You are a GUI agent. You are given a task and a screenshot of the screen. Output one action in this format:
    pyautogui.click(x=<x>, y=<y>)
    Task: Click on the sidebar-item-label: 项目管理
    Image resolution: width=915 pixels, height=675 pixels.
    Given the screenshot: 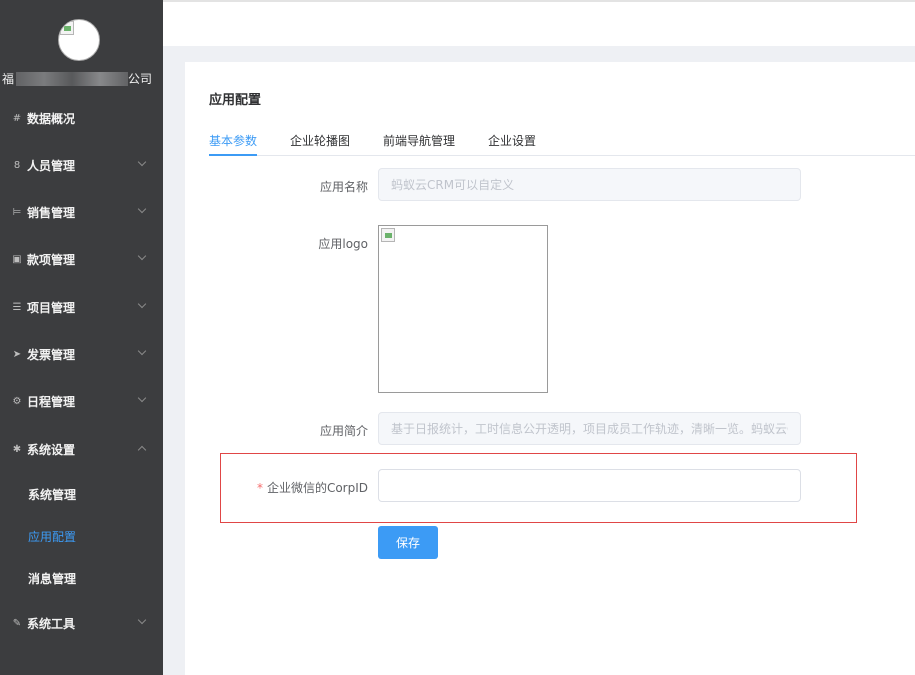 What is the action you would take?
    pyautogui.click(x=51, y=307)
    